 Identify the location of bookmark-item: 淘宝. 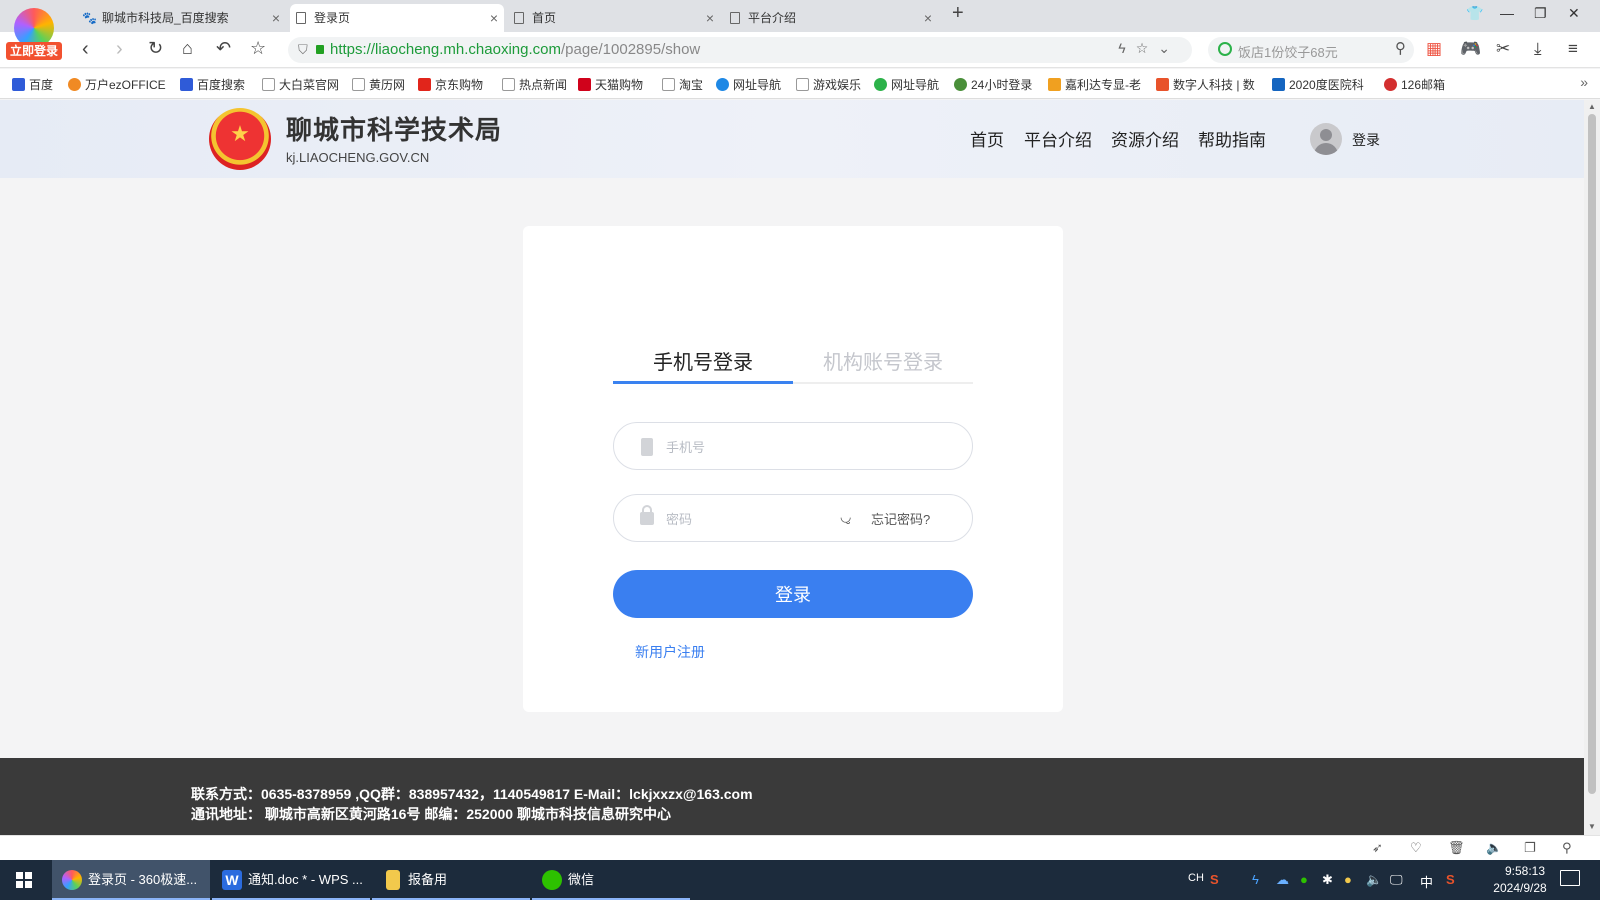
(682, 84).